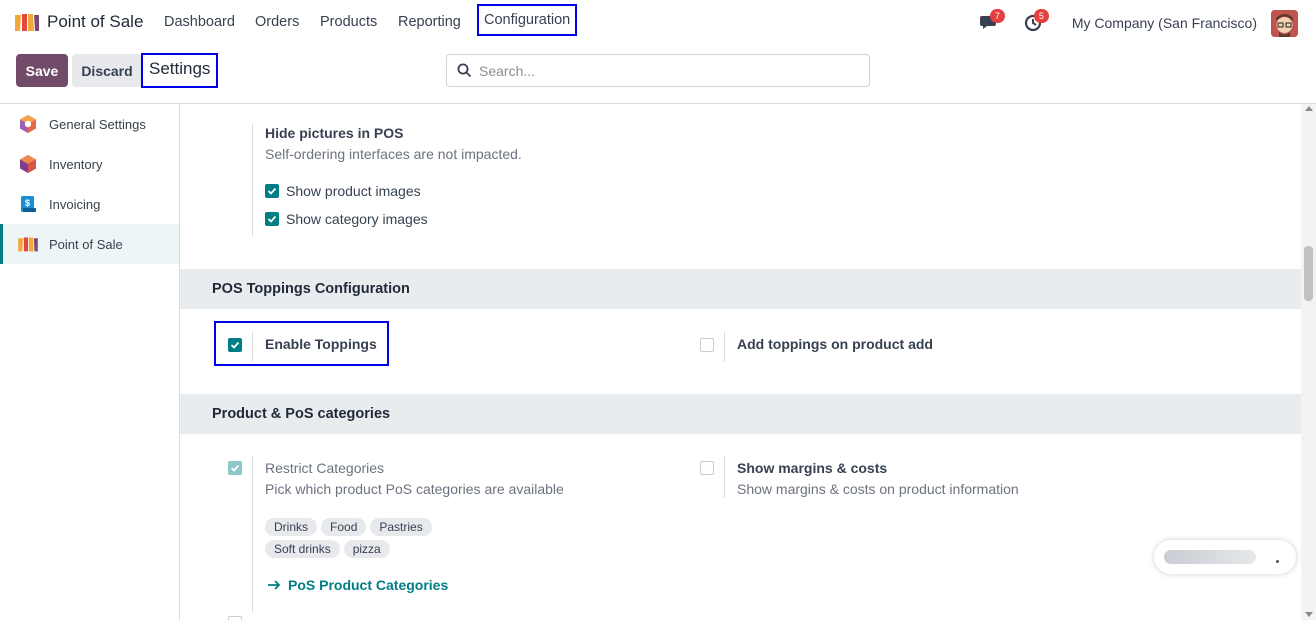 This screenshot has width=1316, height=620. Describe the element at coordinates (1309, 614) in the screenshot. I see `scroll-down-arrow-icon` at that location.